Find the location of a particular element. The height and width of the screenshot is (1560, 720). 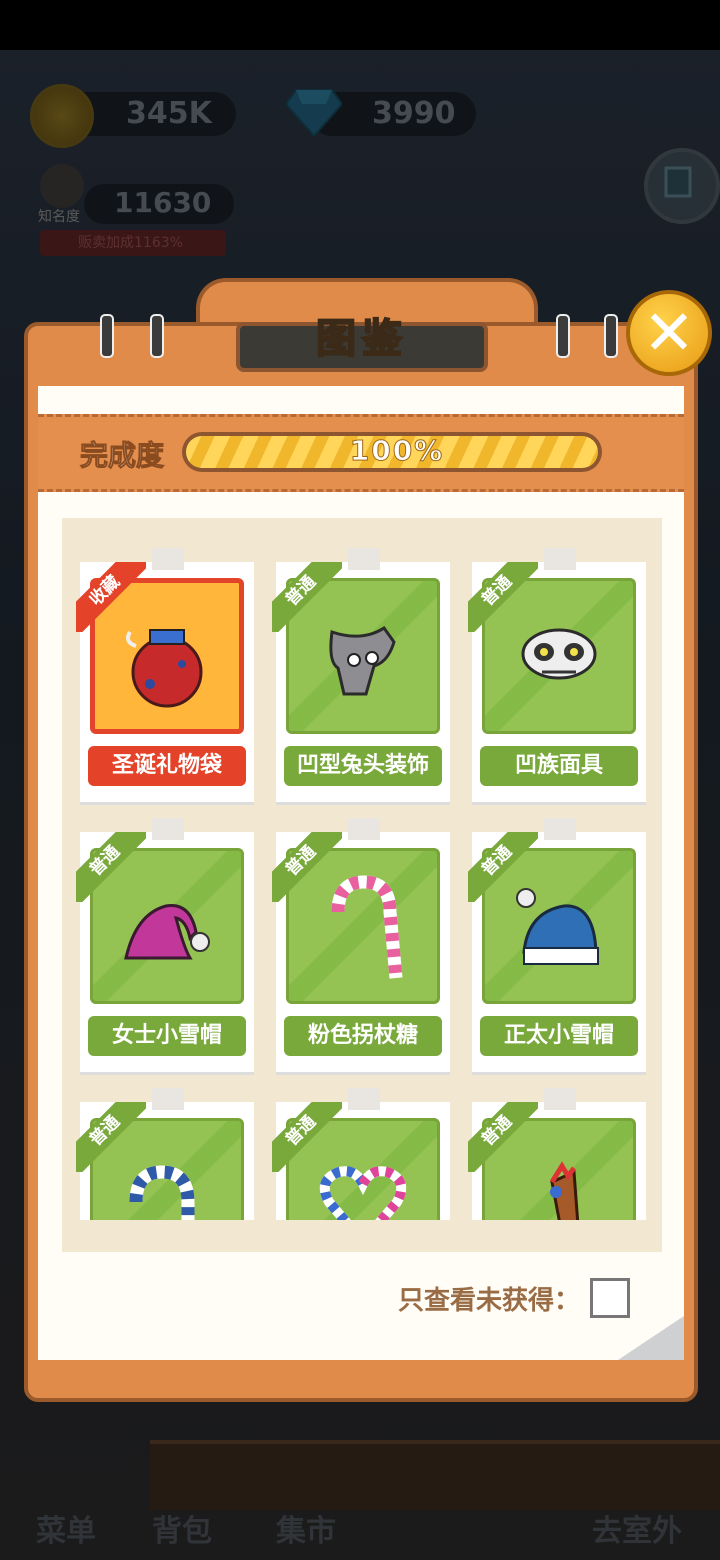

close-icon: ✕ is located at coordinates (669, 332).